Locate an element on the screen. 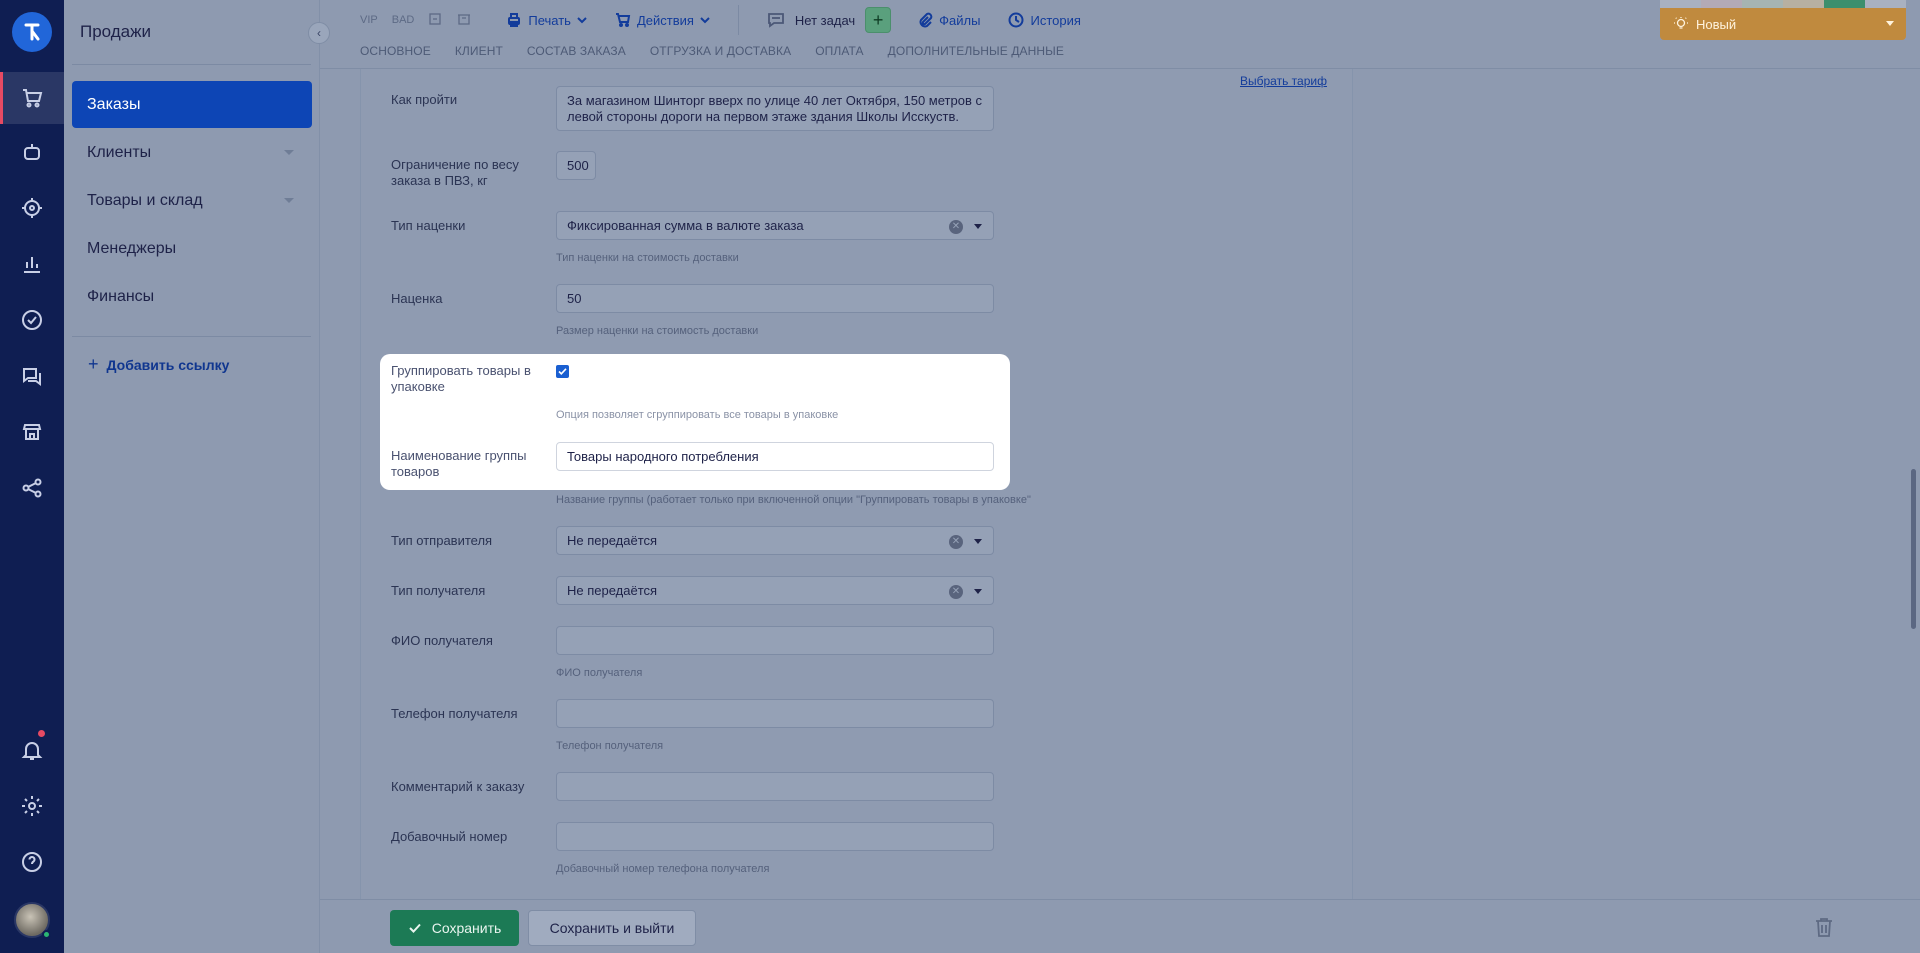  recipient-phone-field is located at coordinates (775, 713).